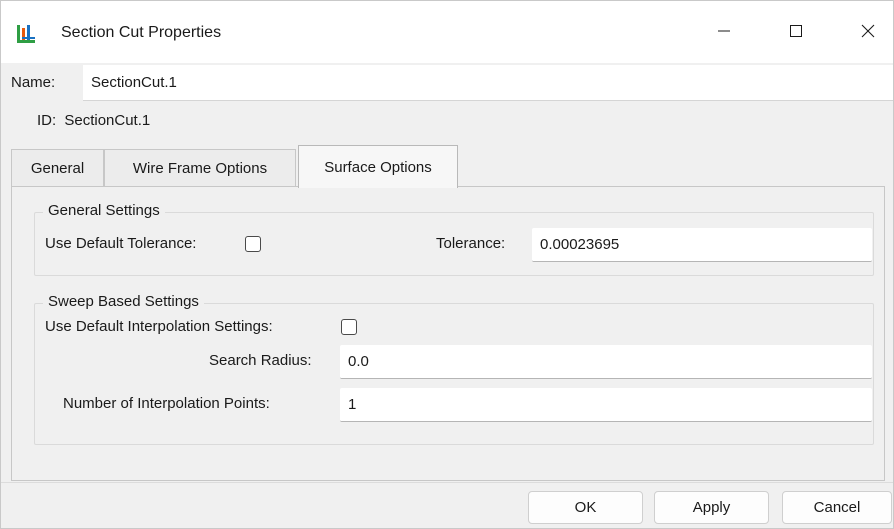 The height and width of the screenshot is (529, 894). I want to click on name-row: Name:, so click(447, 82).